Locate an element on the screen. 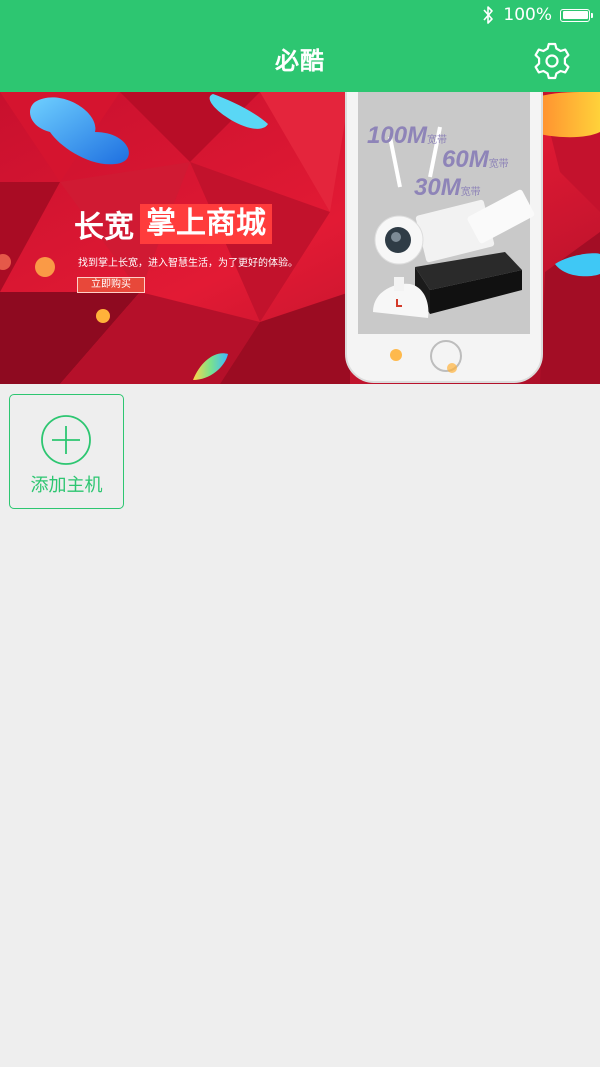 This screenshot has width=600, height=1067. nav-bar: 必酷 is located at coordinates (300, 61).